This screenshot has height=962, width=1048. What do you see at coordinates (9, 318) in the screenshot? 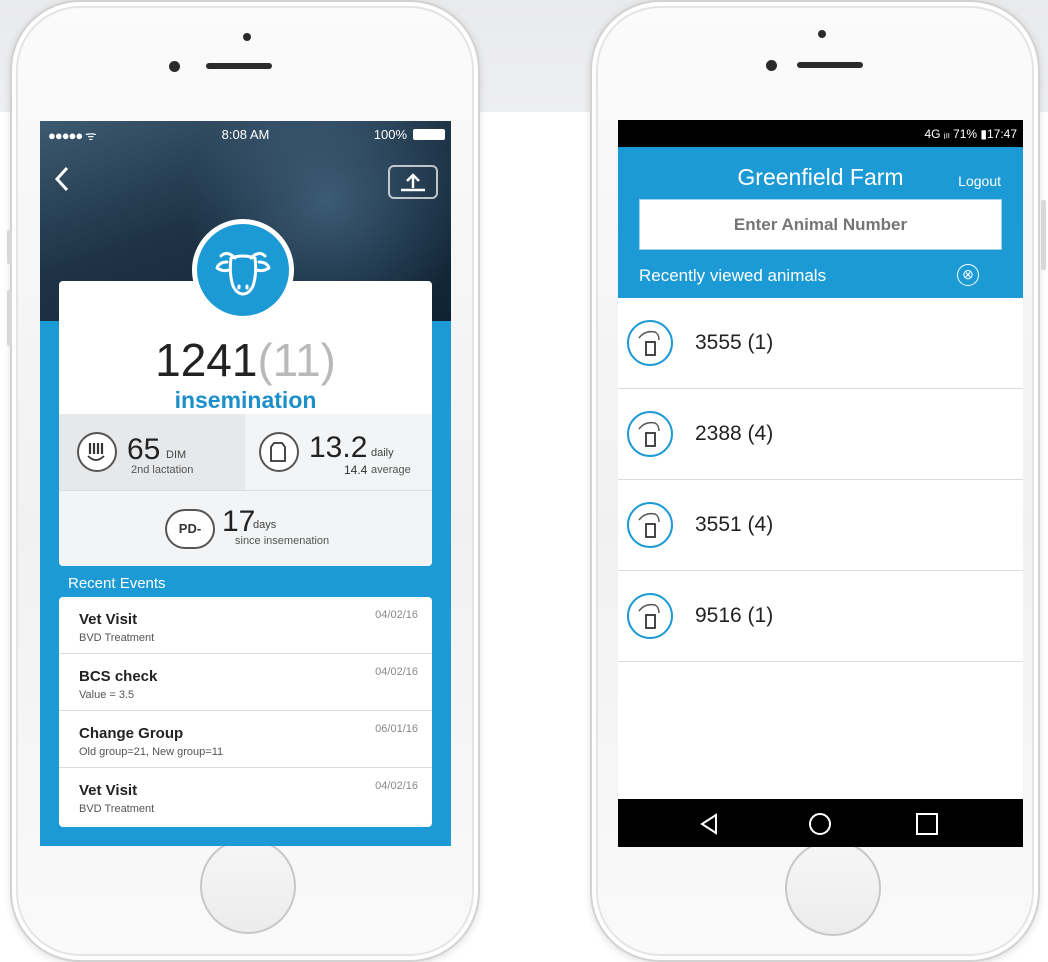
I see `volume-up-button` at bounding box center [9, 318].